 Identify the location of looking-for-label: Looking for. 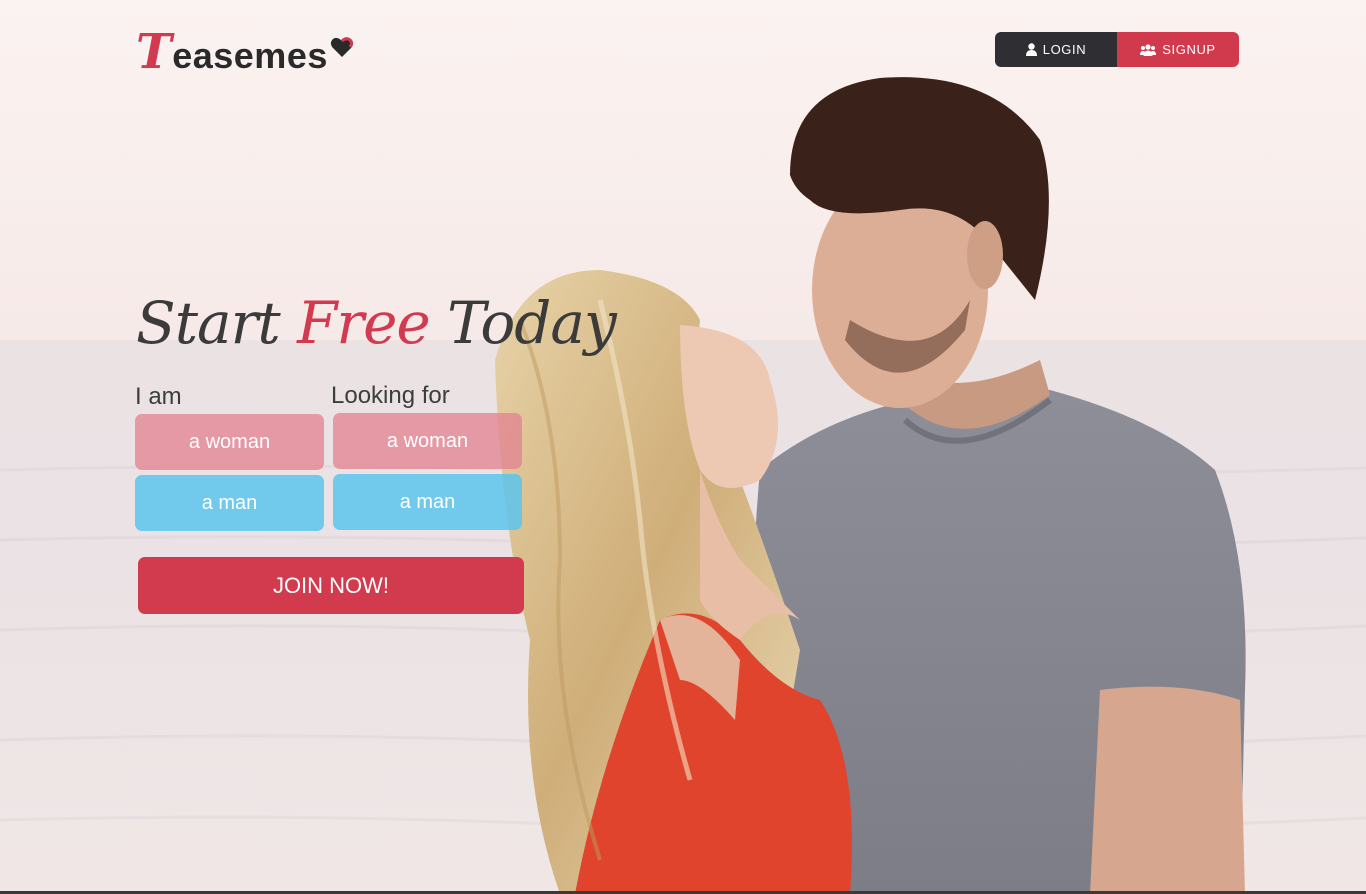
(390, 395).